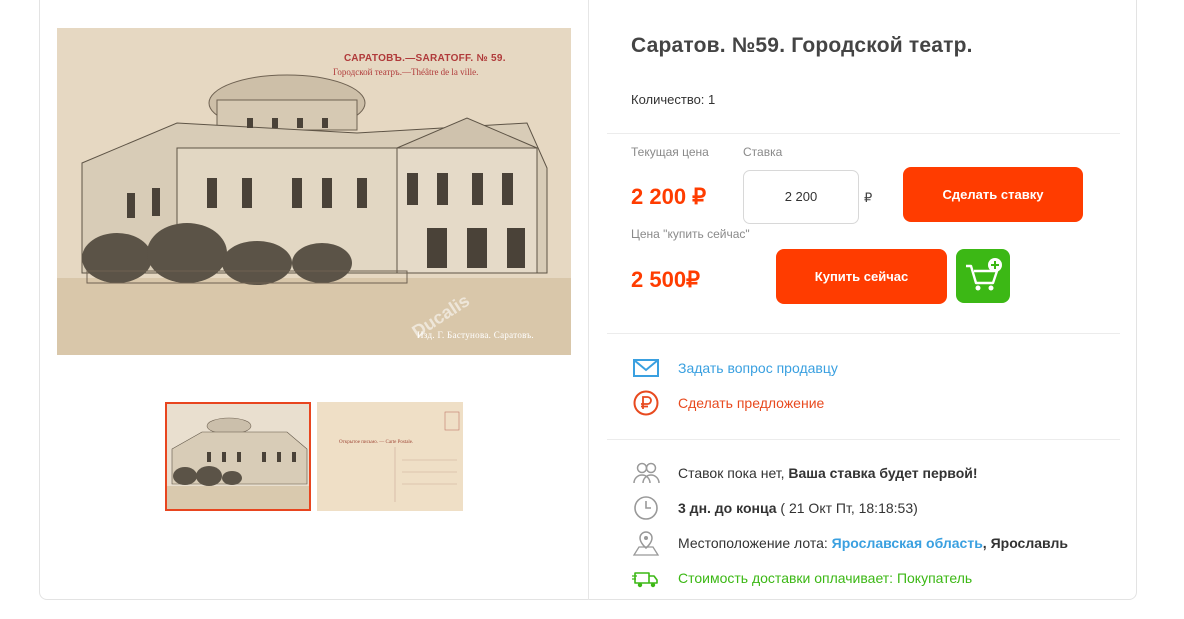 Image resolution: width=1184 pixels, height=619 pixels. I want to click on thumbnail-front-image, so click(238, 456).